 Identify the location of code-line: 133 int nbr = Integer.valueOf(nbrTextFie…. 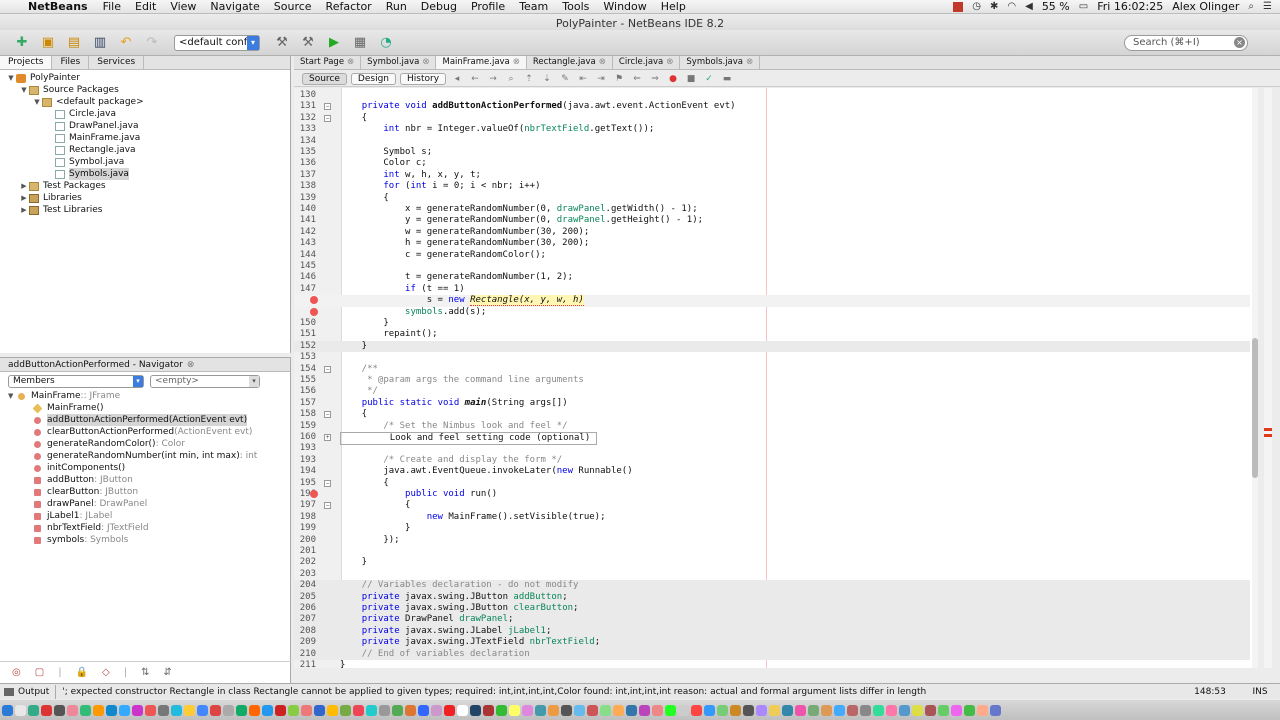
(772, 129).